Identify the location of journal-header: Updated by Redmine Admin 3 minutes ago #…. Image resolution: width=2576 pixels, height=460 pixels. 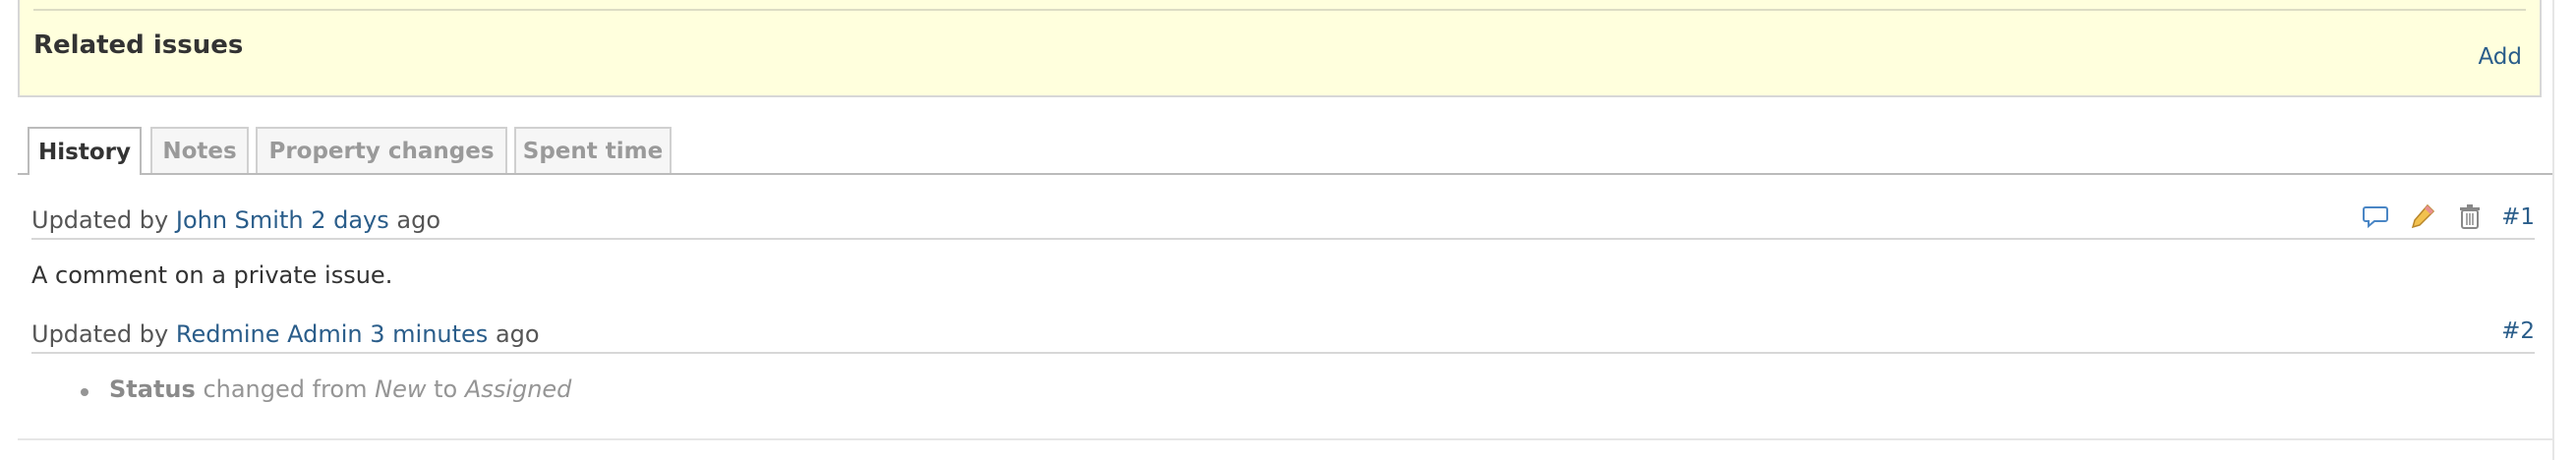
(1283, 336).